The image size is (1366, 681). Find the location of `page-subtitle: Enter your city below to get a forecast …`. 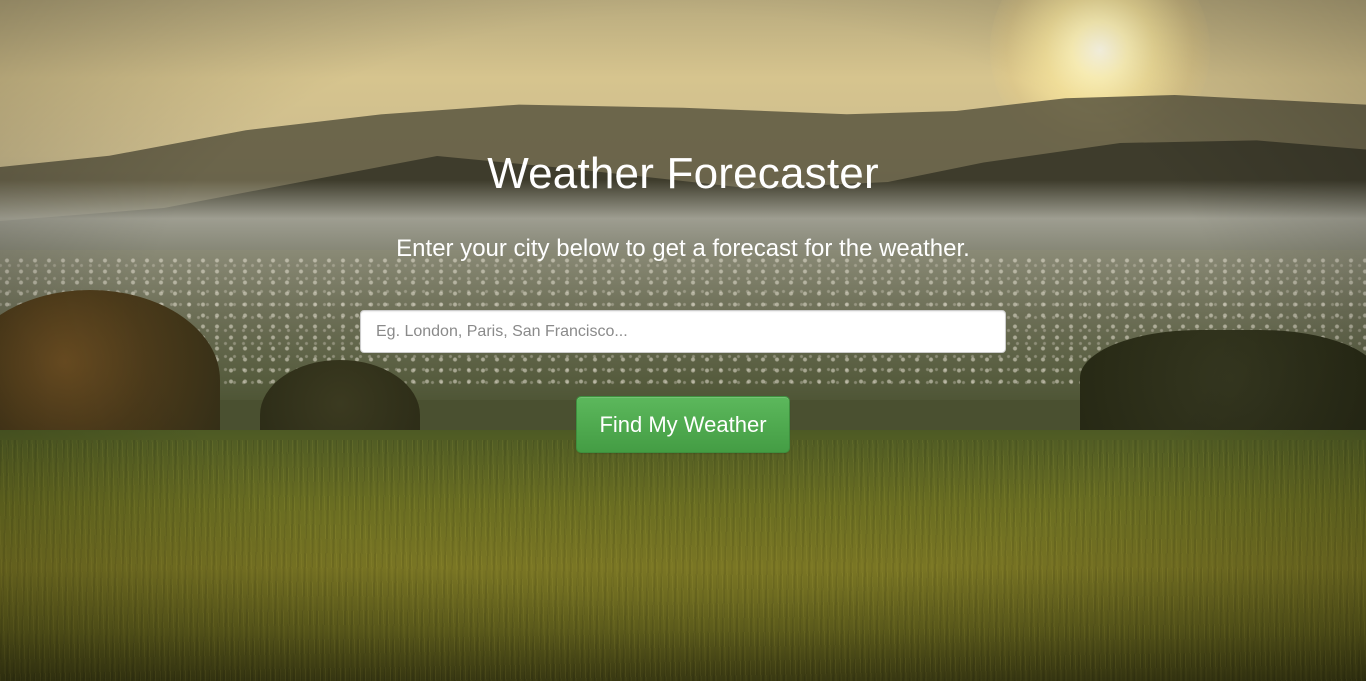

page-subtitle: Enter your city below to get a forecast … is located at coordinates (683, 248).